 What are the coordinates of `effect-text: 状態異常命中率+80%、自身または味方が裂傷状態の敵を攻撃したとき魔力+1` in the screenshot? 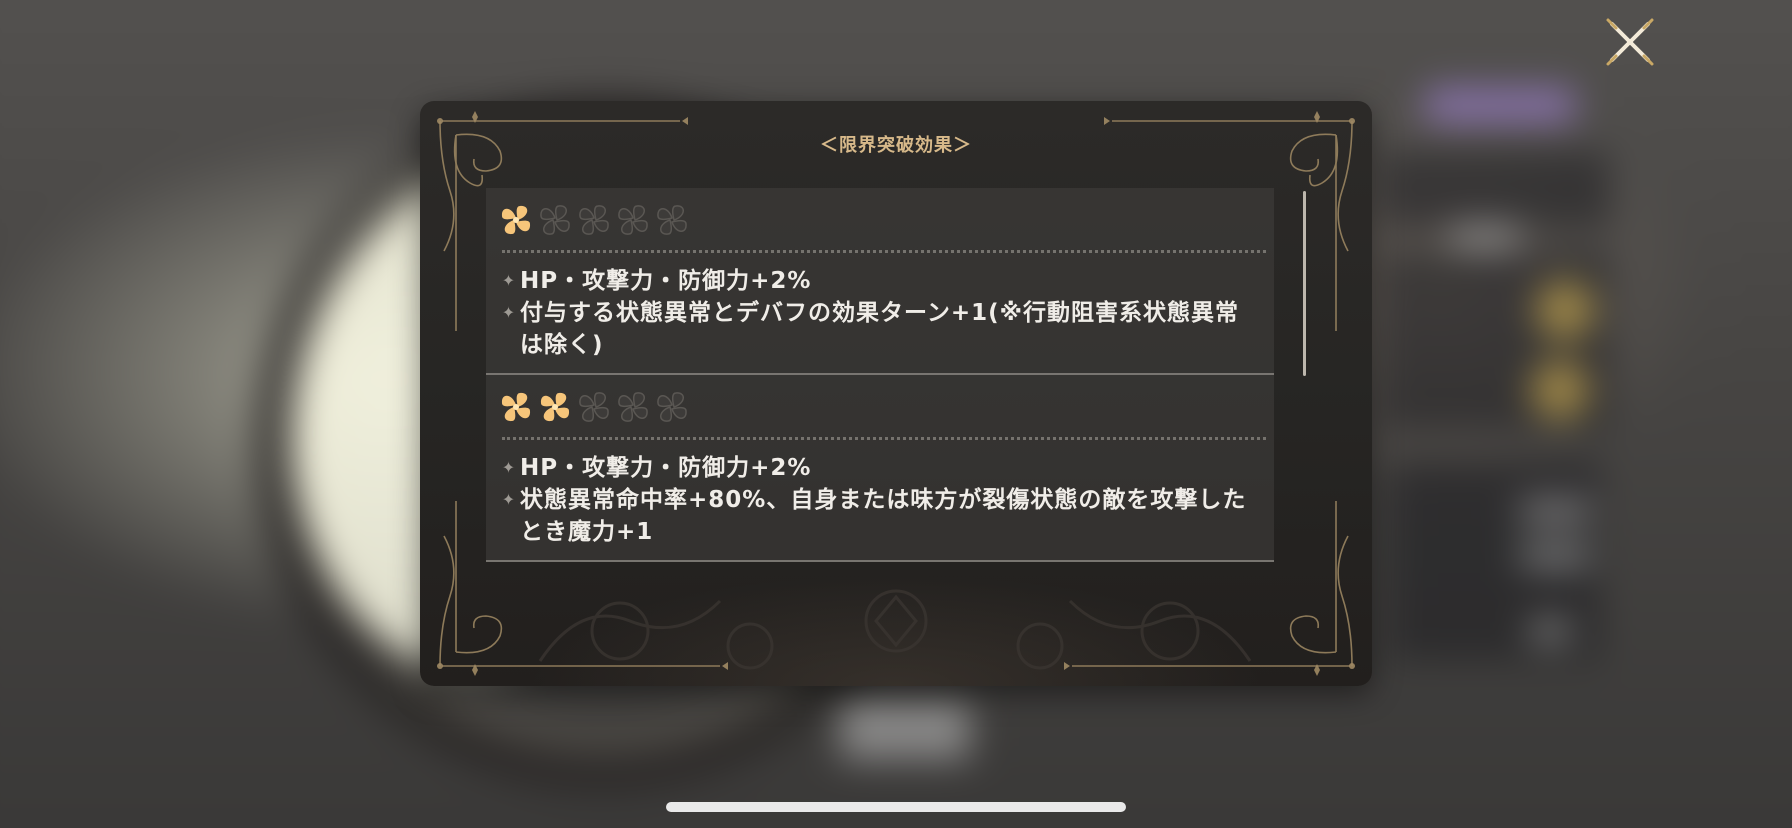 It's located at (883, 516).